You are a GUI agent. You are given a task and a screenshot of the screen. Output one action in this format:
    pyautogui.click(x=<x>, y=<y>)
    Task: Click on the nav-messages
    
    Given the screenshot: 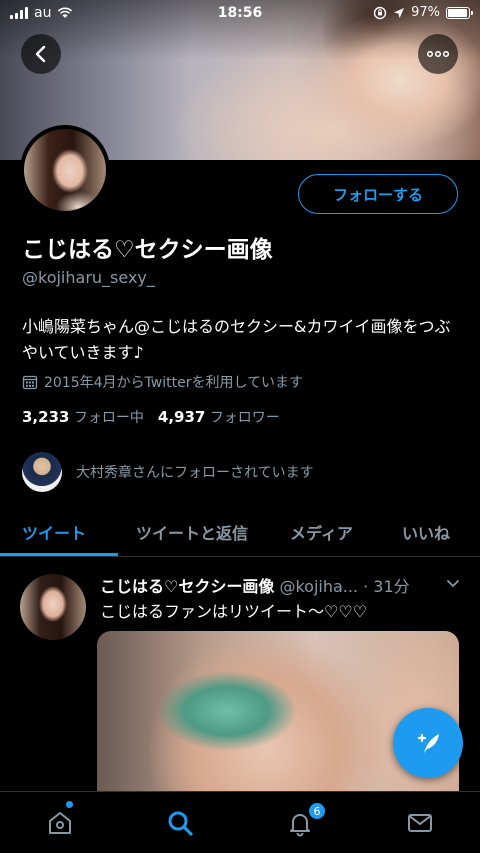 What is the action you would take?
    pyautogui.click(x=420, y=823)
    